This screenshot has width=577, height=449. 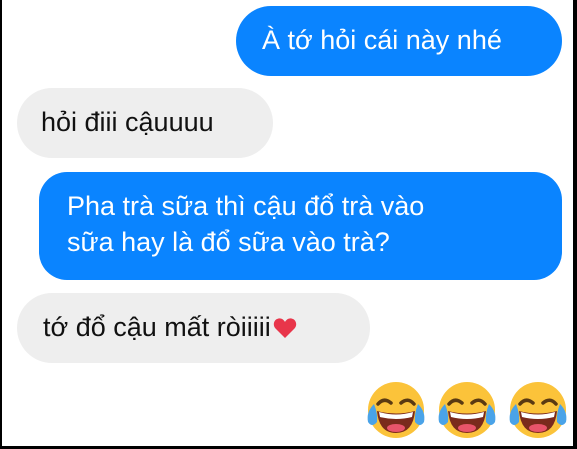 I want to click on red-heart-emoji-icon, so click(x=285, y=330).